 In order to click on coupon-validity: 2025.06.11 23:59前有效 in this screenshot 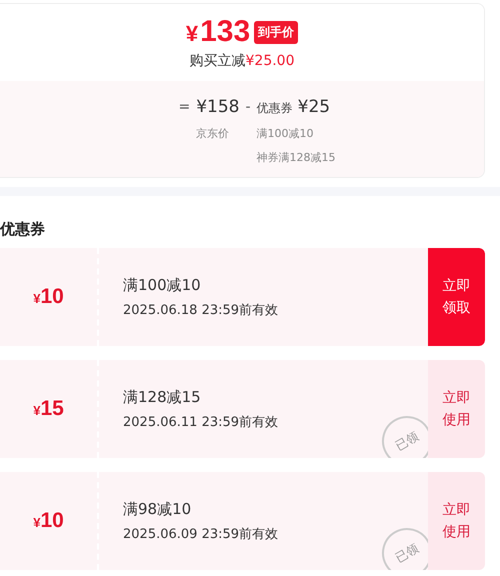, I will do `click(201, 422)`.